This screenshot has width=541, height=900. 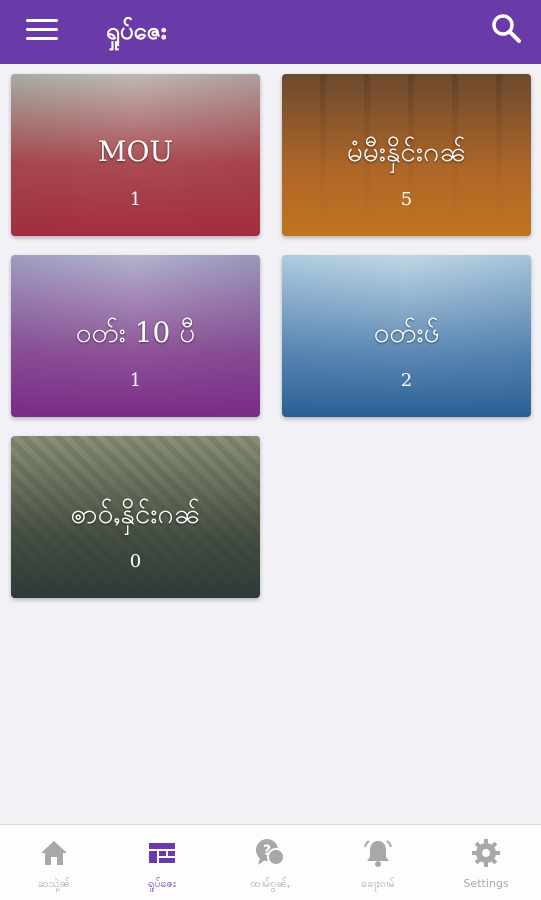 I want to click on search-icon, so click(x=506, y=28).